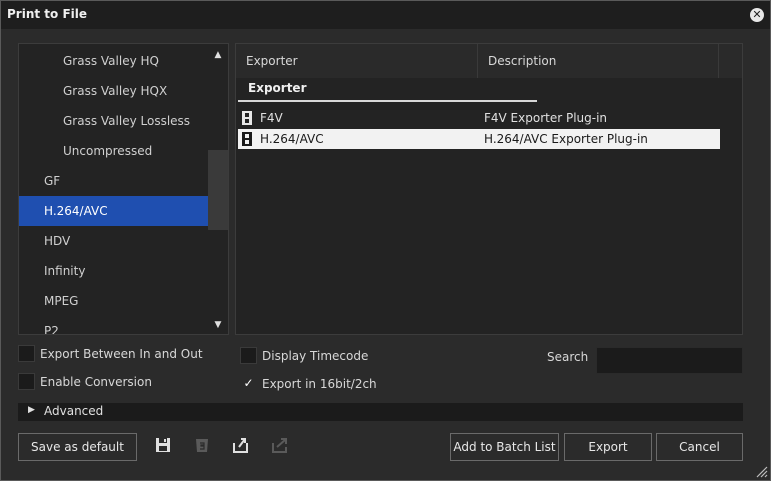 The height and width of the screenshot is (481, 771). What do you see at coordinates (113, 121) in the screenshot?
I see `format-list-item: Grass Valley Lossless` at bounding box center [113, 121].